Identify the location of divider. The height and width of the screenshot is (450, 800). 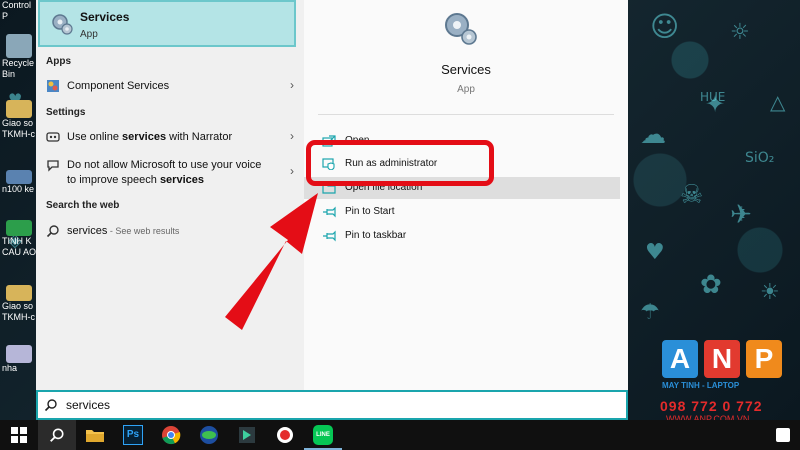
(466, 114).